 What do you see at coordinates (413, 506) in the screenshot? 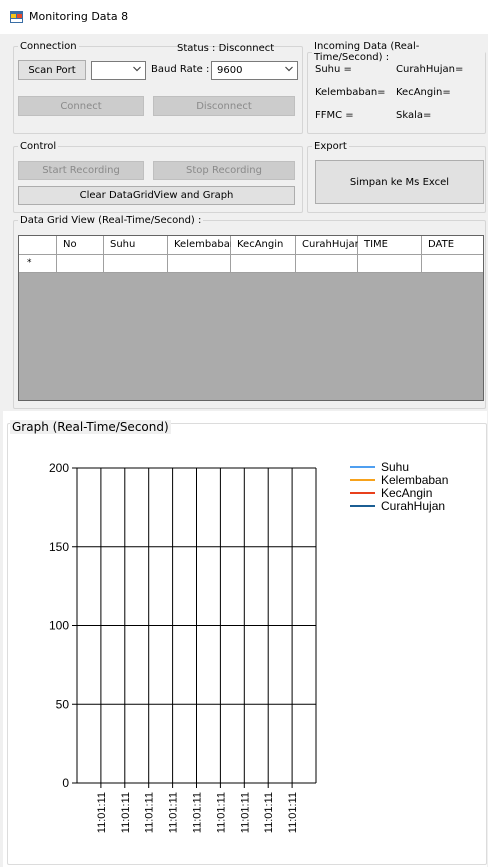
I see `legend-label: CurahHujan` at bounding box center [413, 506].